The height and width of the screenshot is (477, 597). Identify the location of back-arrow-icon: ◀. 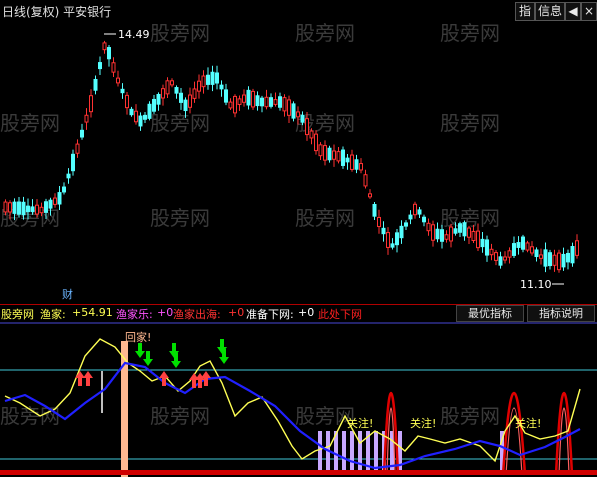
(573, 11).